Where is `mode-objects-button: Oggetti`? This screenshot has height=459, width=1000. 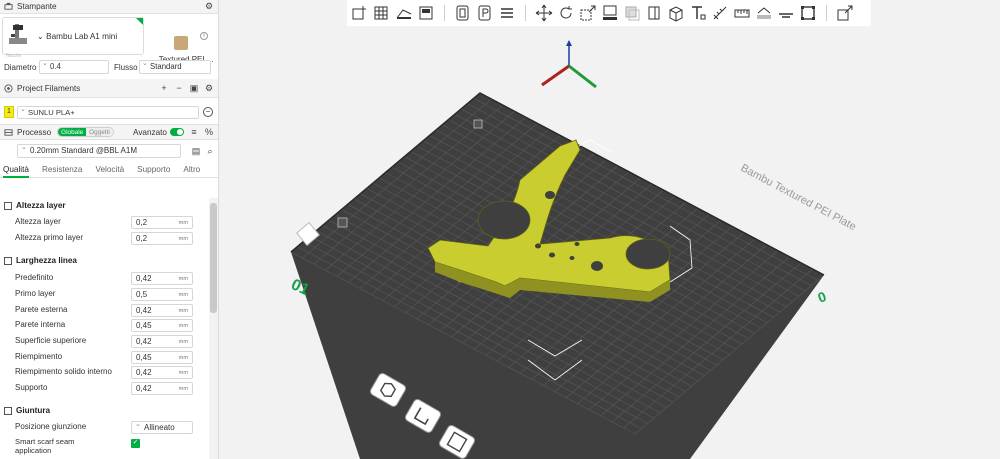 mode-objects-button: Oggetti is located at coordinates (99, 132).